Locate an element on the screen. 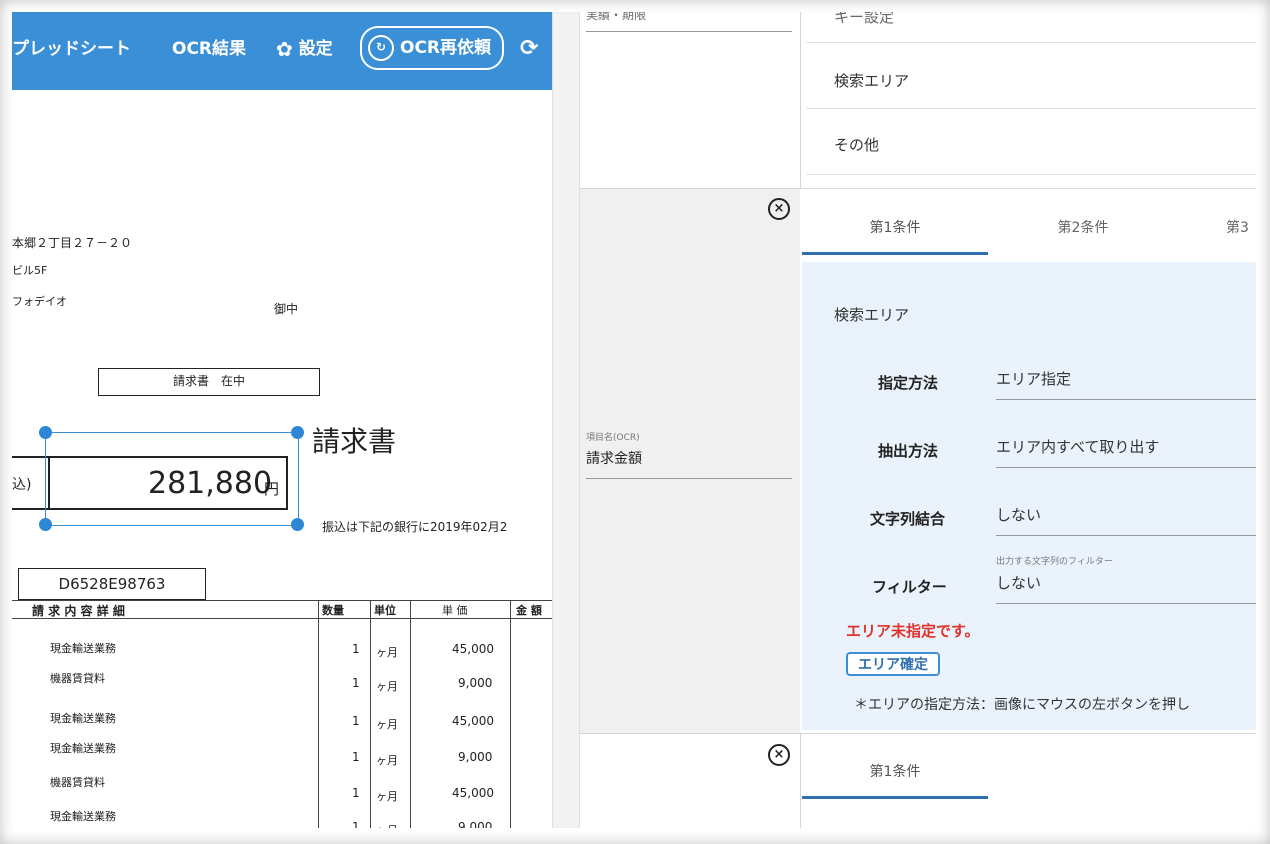 The image size is (1270, 844). invoice-number-box: D6528E98763 is located at coordinates (112, 584).